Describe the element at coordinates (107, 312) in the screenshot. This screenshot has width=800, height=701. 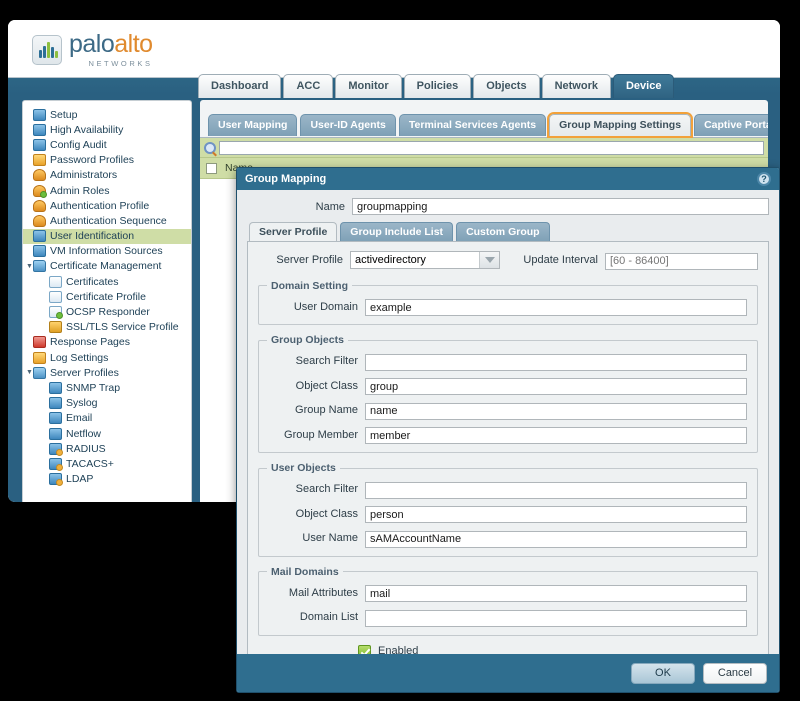
I see `sidebar-item-ocsp-responder: OCSP Responder` at that location.